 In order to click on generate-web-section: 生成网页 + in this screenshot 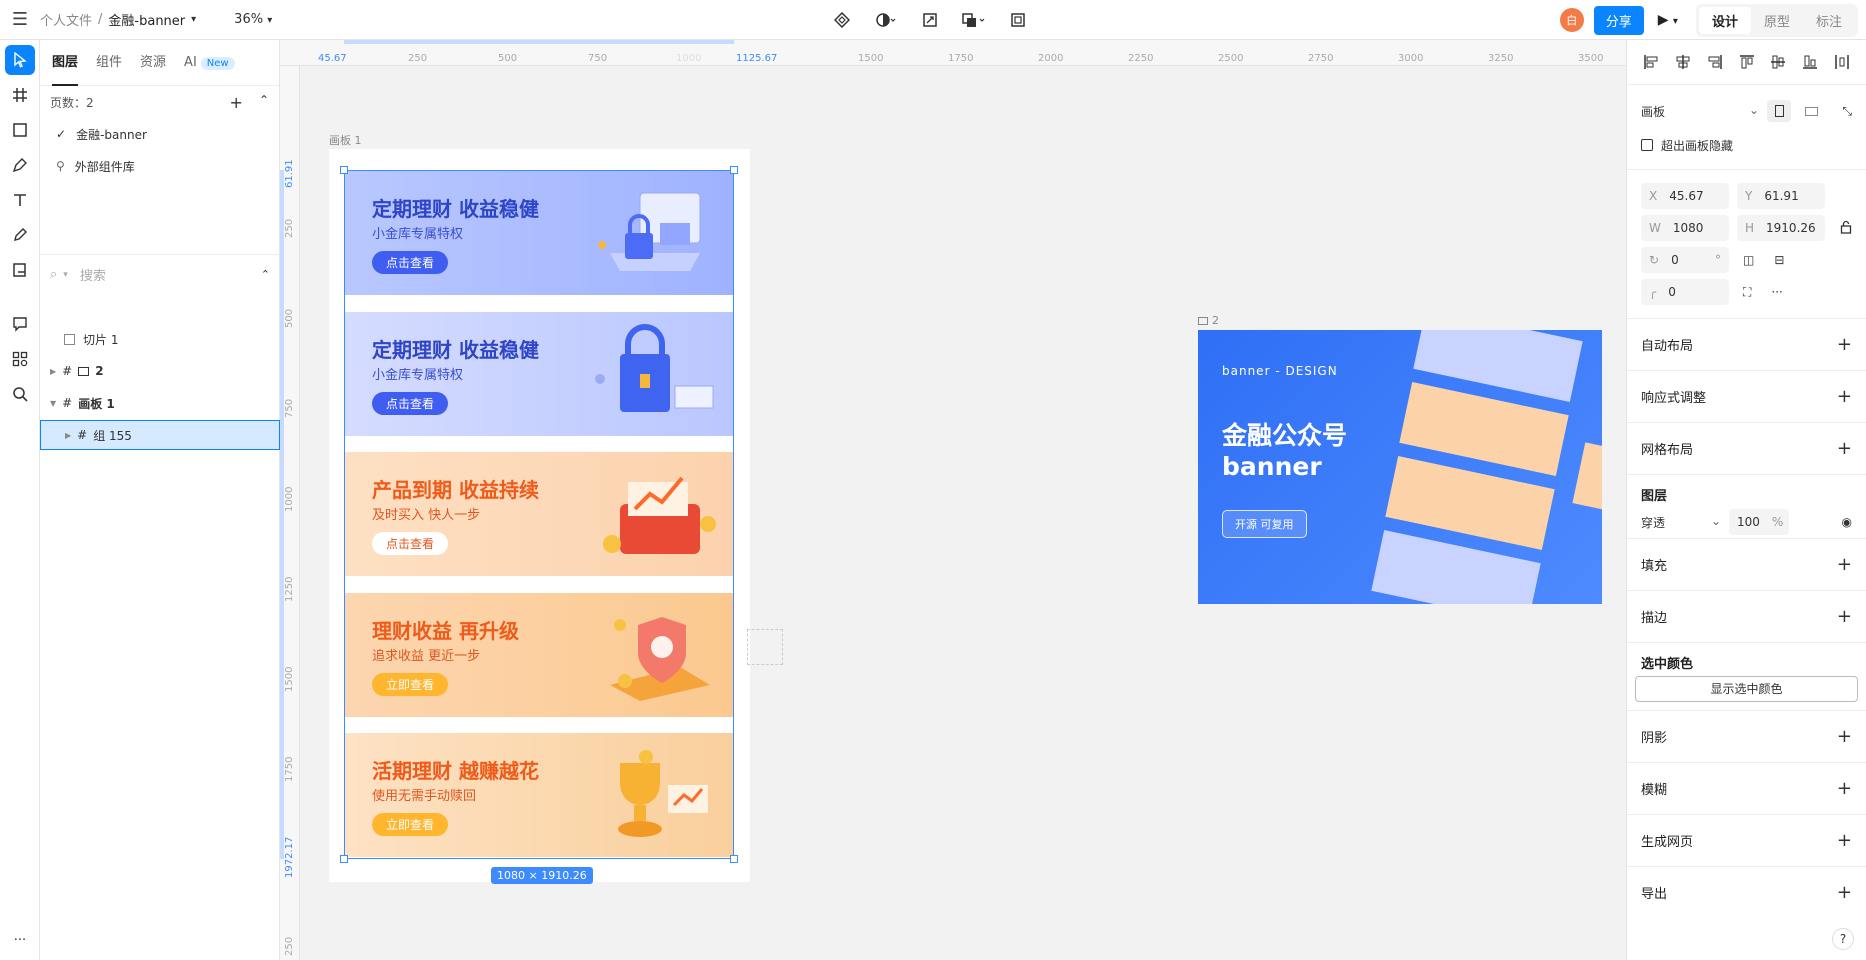, I will do `click(1746, 840)`.